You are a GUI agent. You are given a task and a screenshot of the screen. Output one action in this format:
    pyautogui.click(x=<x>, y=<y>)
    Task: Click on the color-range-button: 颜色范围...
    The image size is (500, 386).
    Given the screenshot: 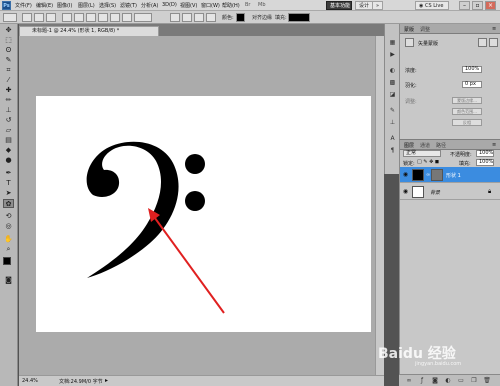 What is the action you would take?
    pyautogui.click(x=467, y=111)
    